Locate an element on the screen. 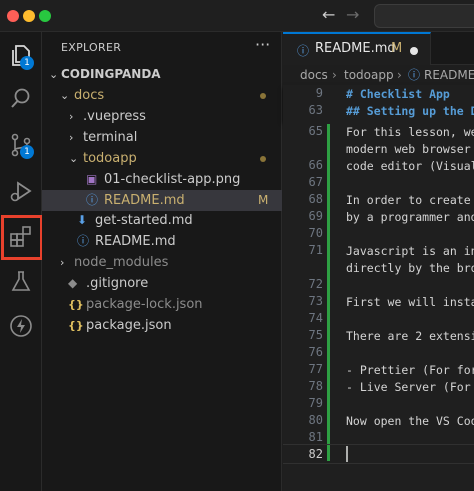  code-line: by a programmer and is located at coordinates (410, 217).